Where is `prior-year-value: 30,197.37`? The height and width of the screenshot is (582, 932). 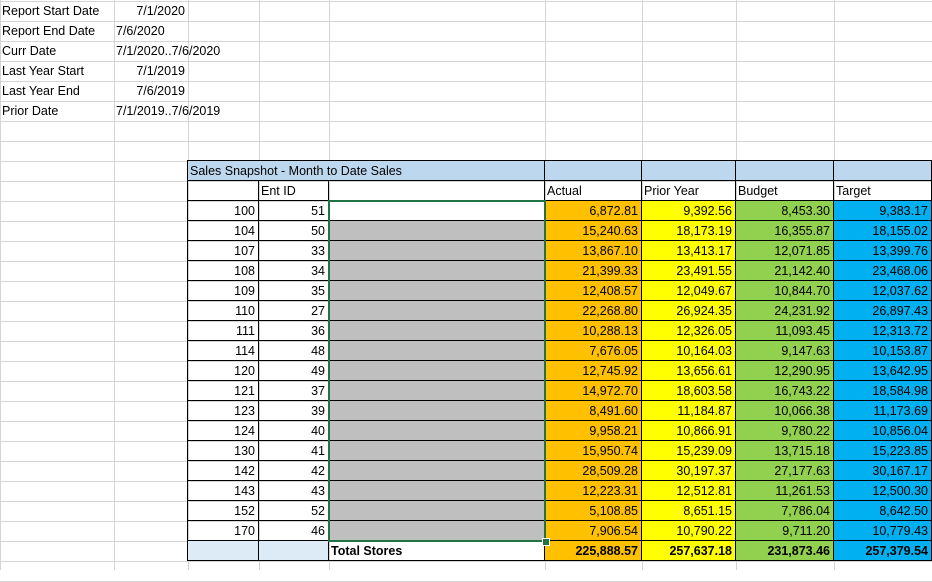 prior-year-value: 30,197.37 is located at coordinates (689, 471).